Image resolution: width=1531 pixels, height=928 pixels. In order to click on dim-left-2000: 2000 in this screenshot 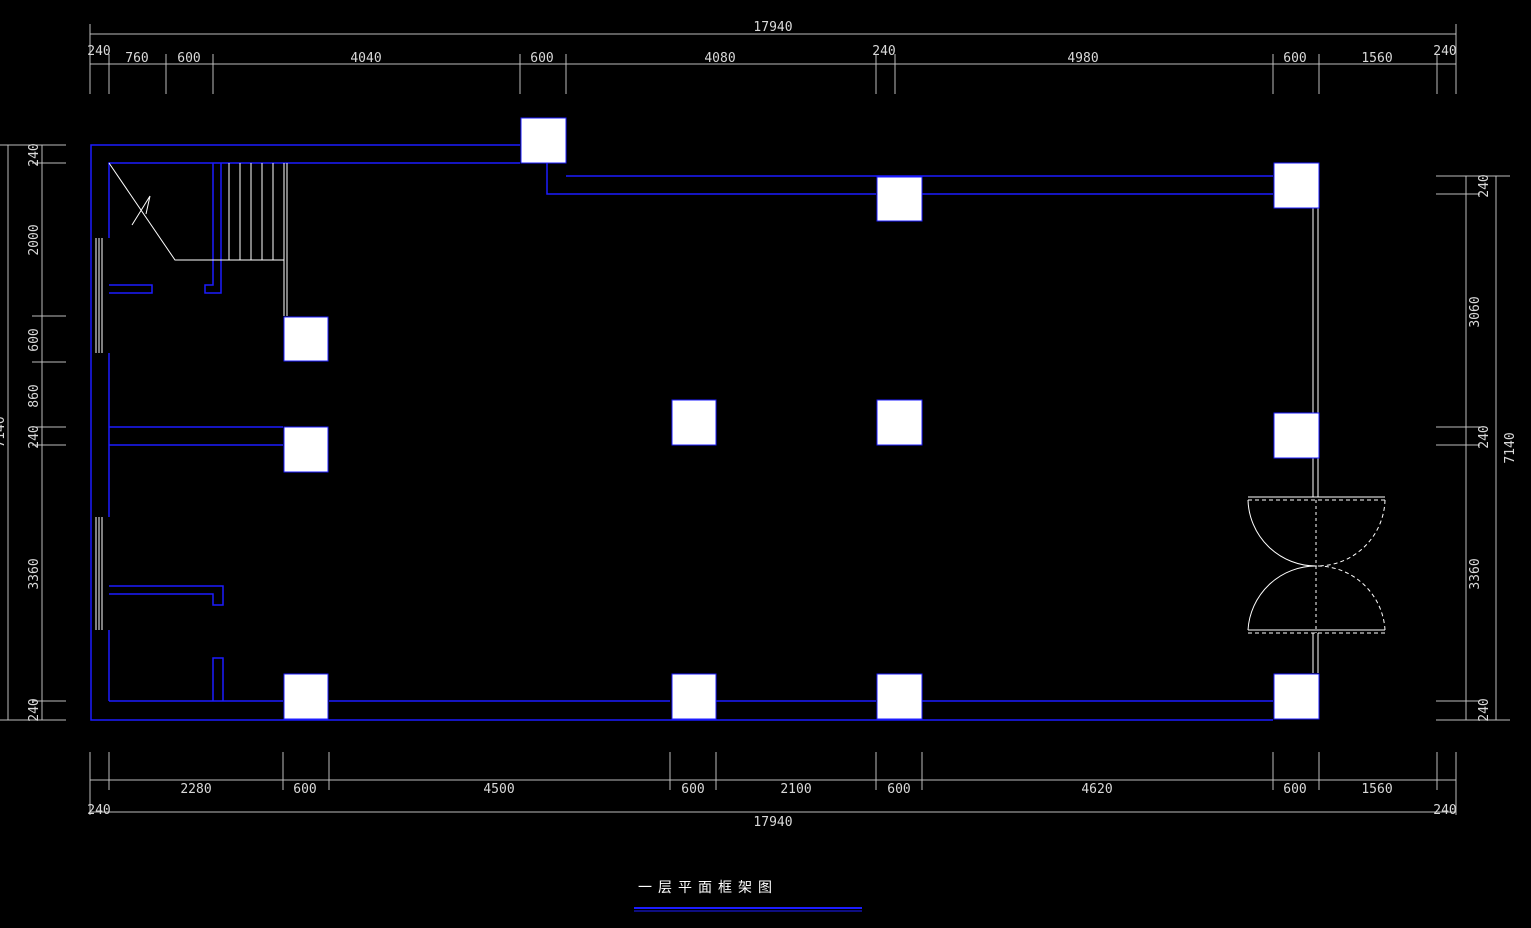, I will do `click(34, 239)`.